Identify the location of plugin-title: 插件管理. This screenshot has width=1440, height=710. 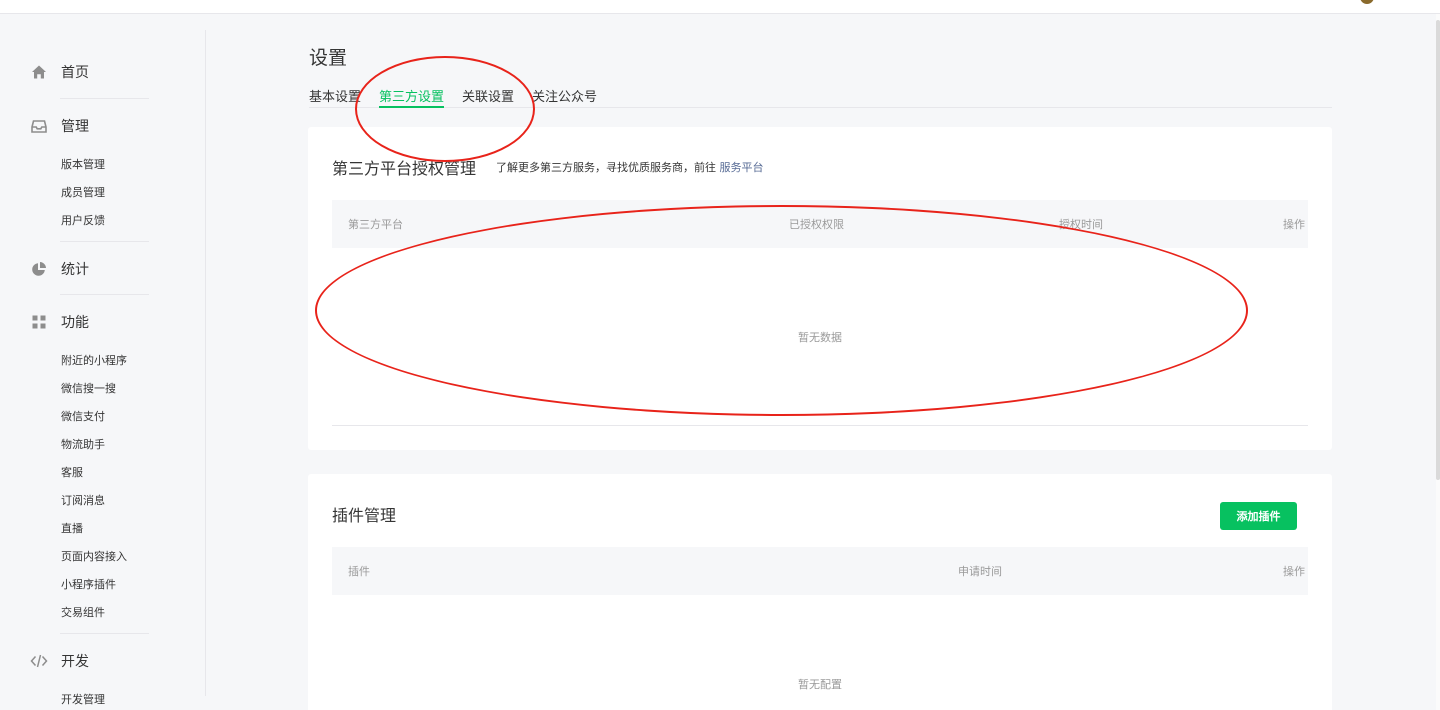
(364, 515).